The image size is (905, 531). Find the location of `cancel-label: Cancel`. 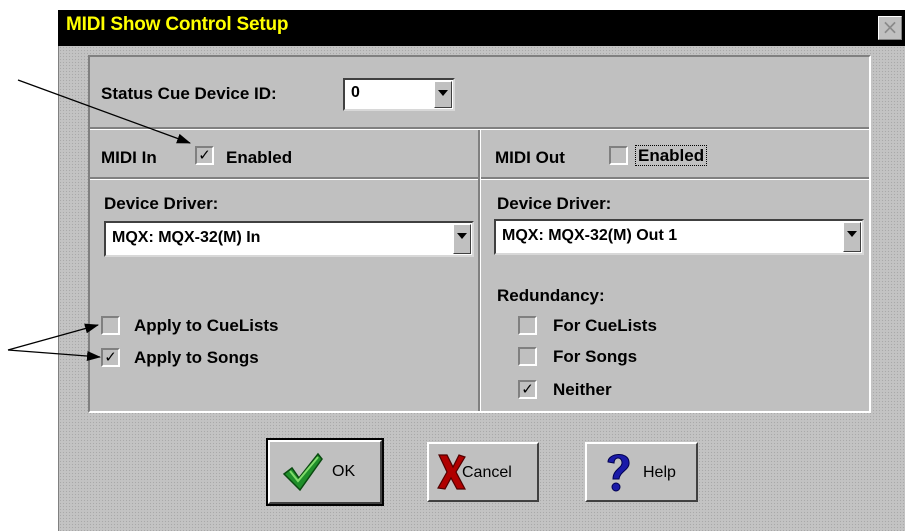

cancel-label: Cancel is located at coordinates (487, 472).